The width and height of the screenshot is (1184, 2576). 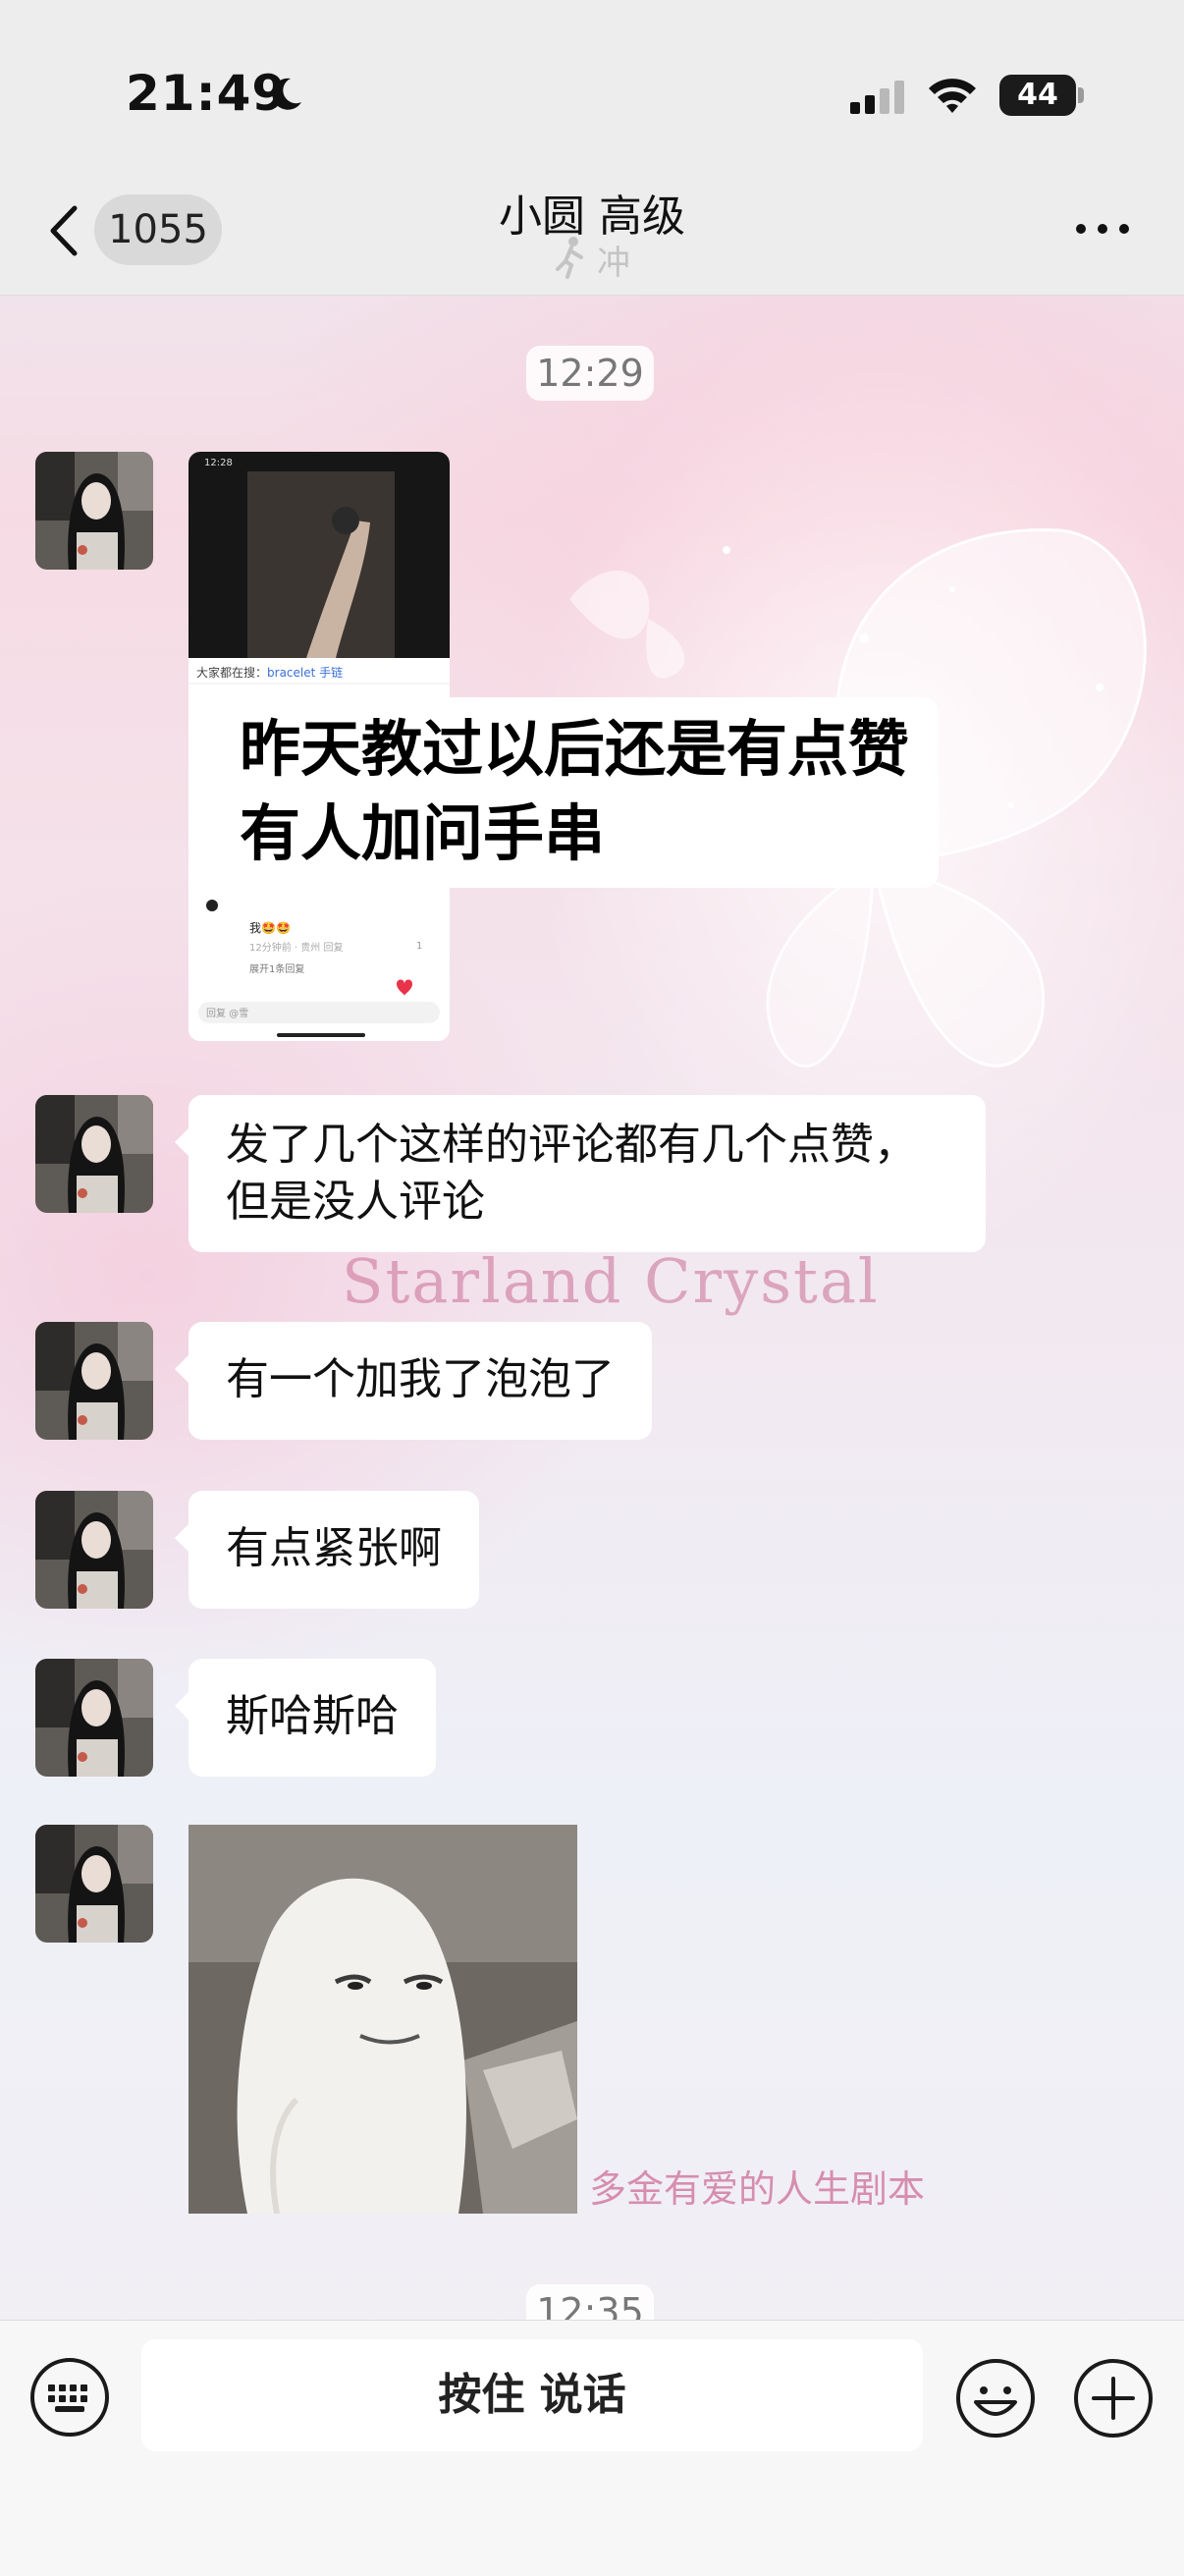 I want to click on screenshot-like-count: 1, so click(x=419, y=946).